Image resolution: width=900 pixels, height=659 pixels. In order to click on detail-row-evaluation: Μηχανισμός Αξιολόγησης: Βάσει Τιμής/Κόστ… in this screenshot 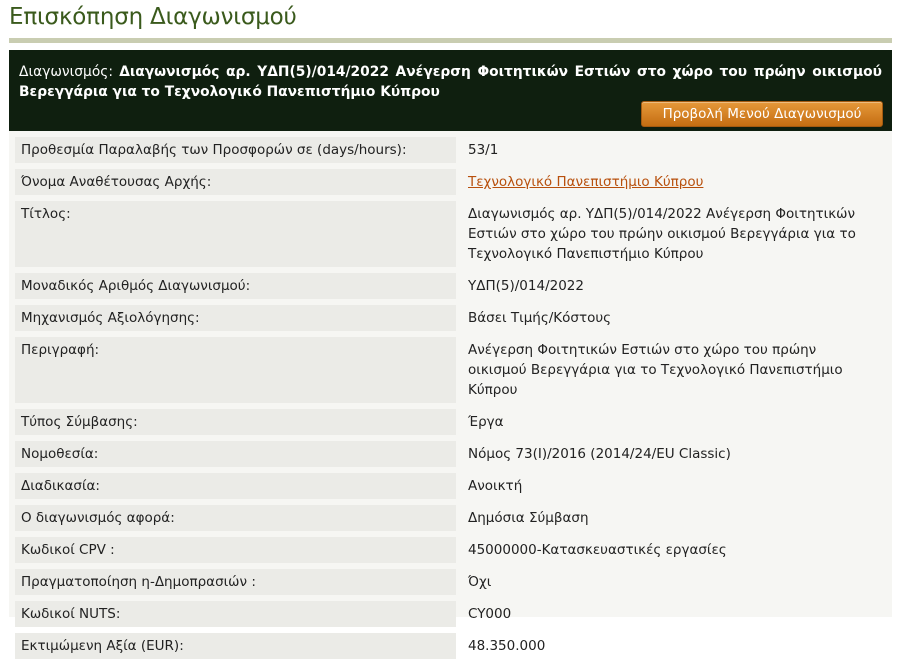, I will do `click(453, 318)`.